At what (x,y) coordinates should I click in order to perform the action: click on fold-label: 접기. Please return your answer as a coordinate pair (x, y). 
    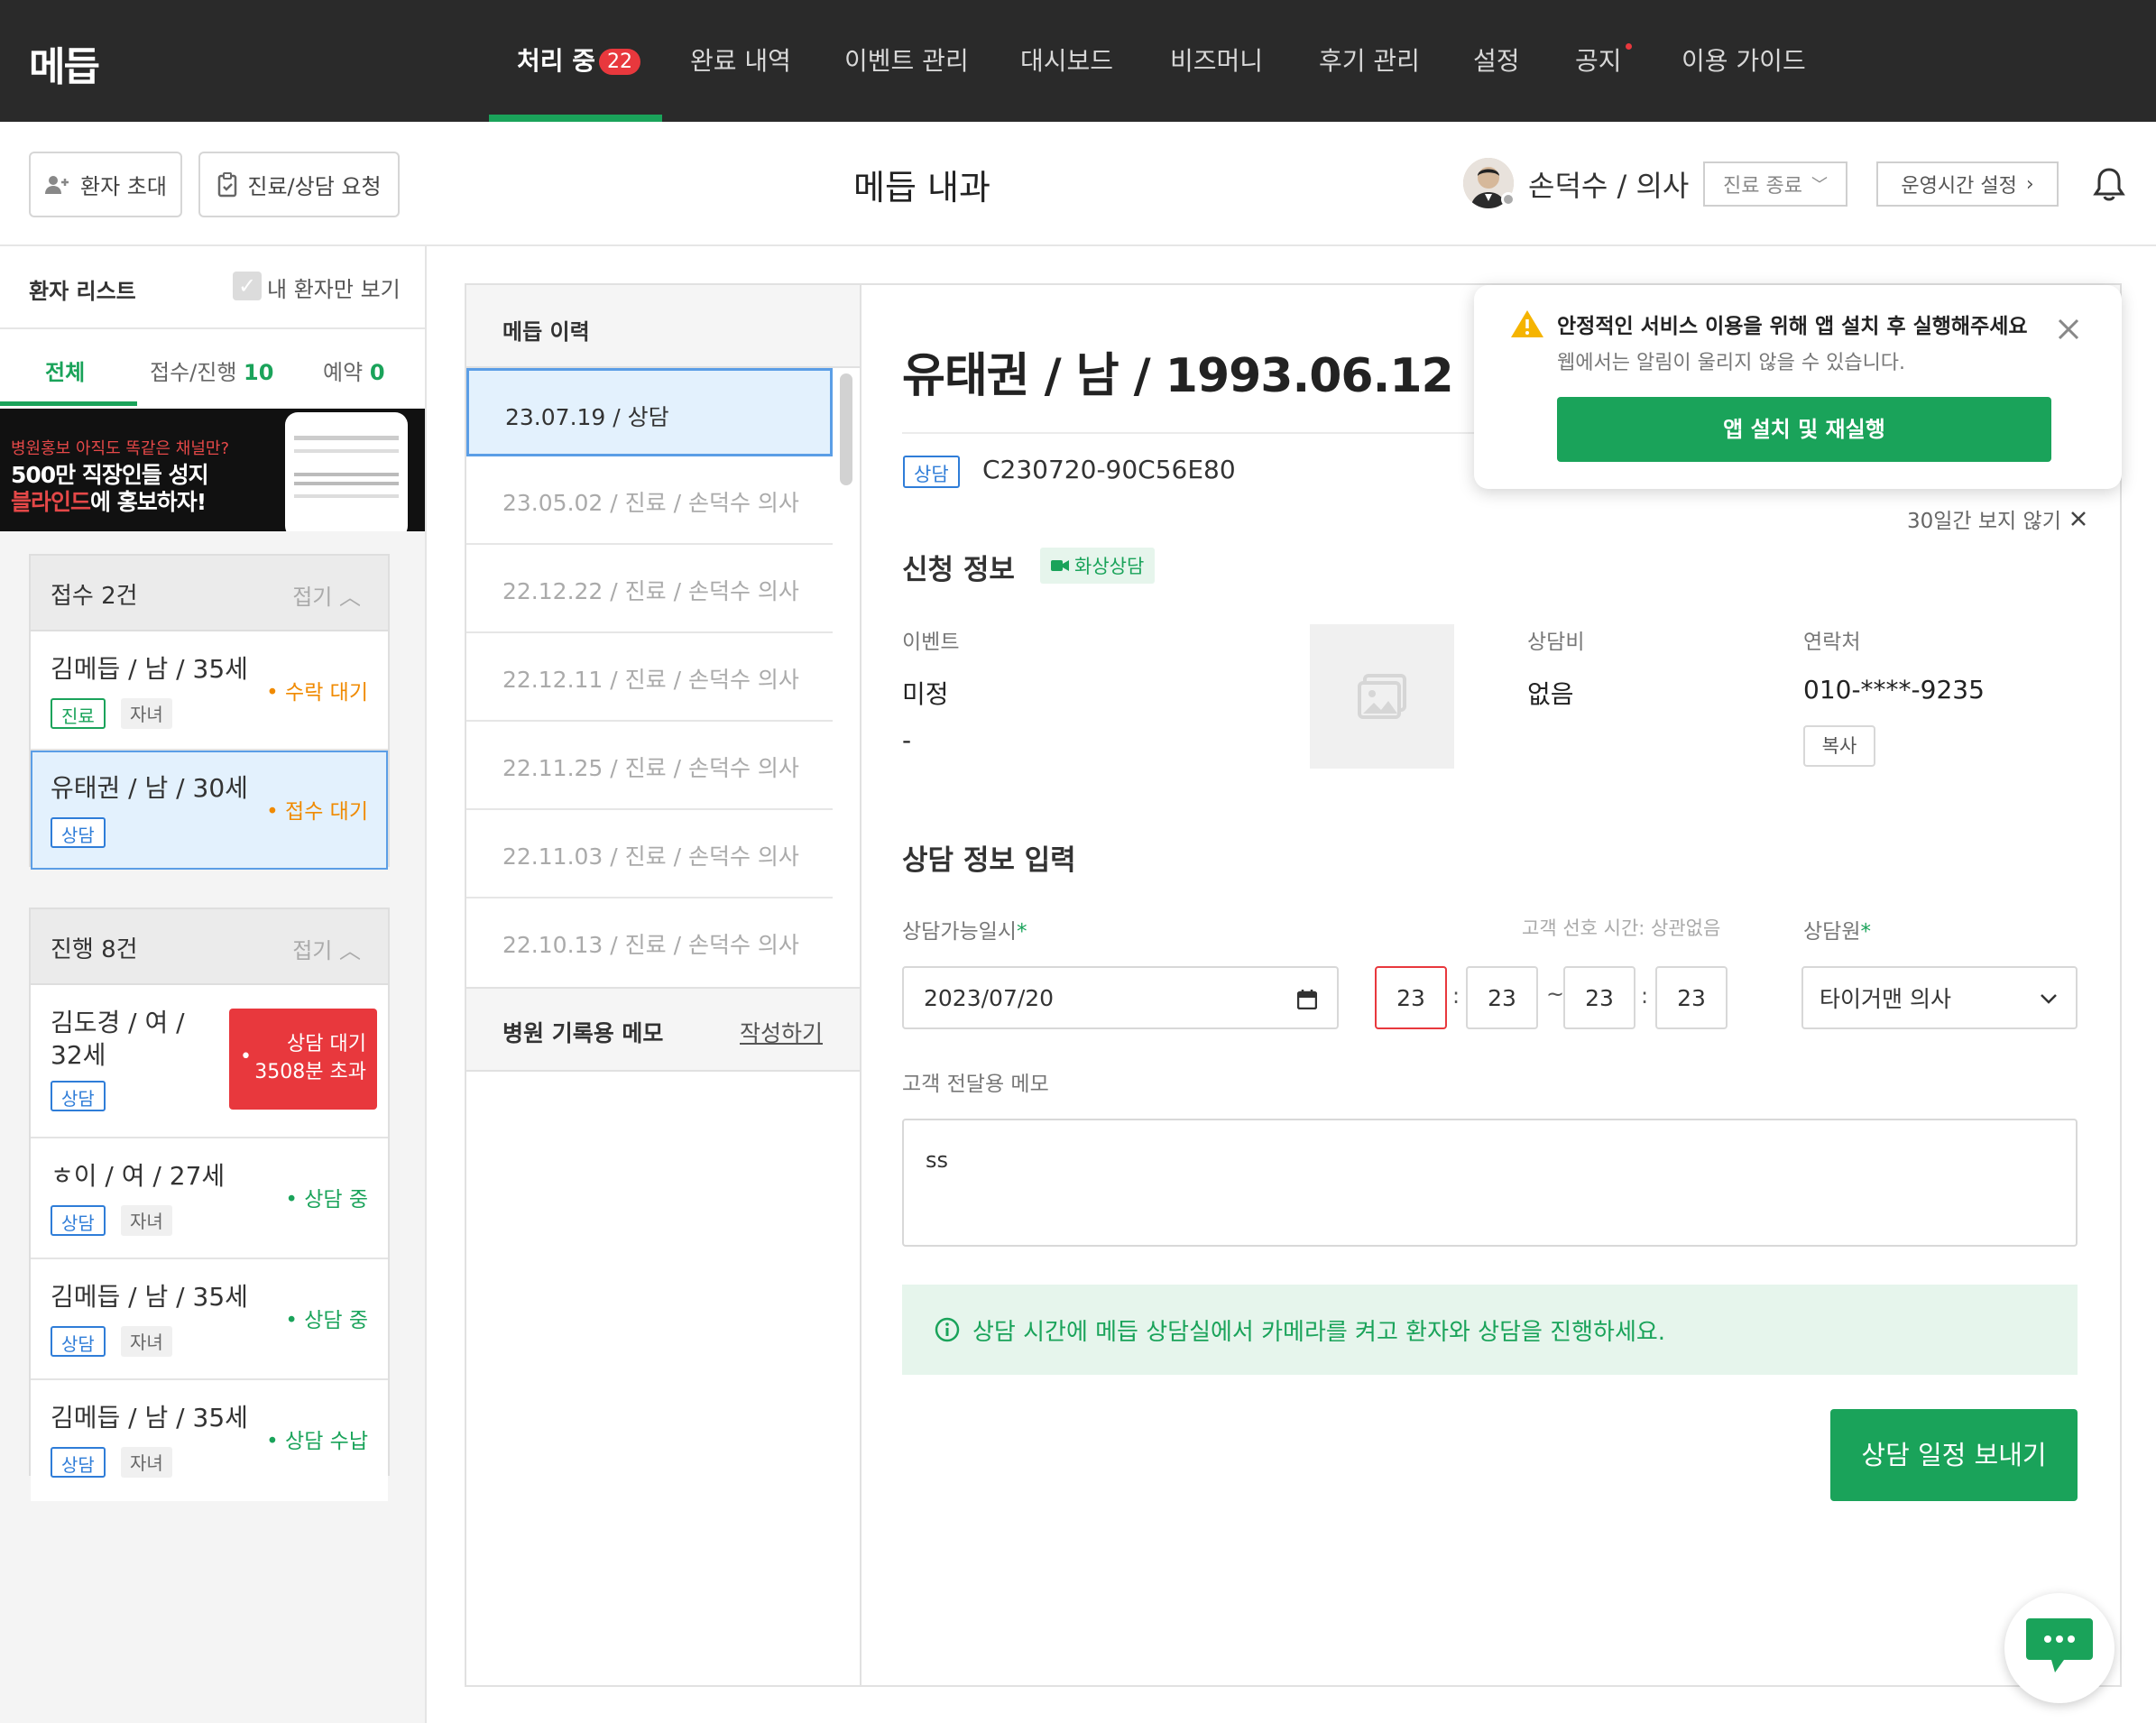
    Looking at the image, I should click on (312, 597).